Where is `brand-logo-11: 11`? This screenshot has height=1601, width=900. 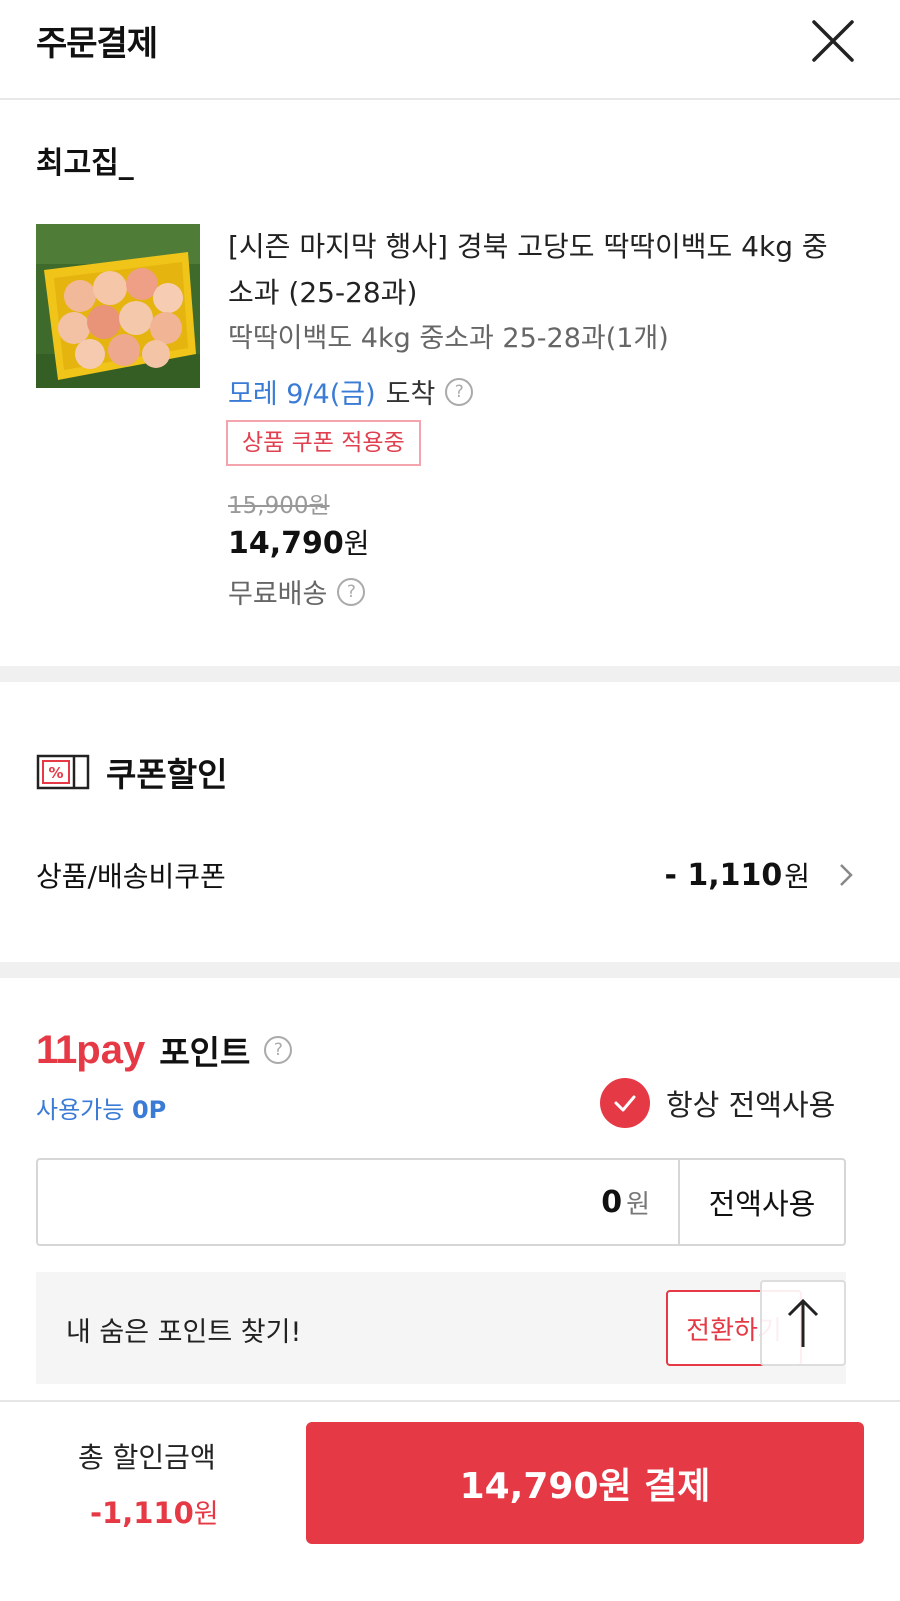 brand-logo-11: 11 is located at coordinates (56, 1049).